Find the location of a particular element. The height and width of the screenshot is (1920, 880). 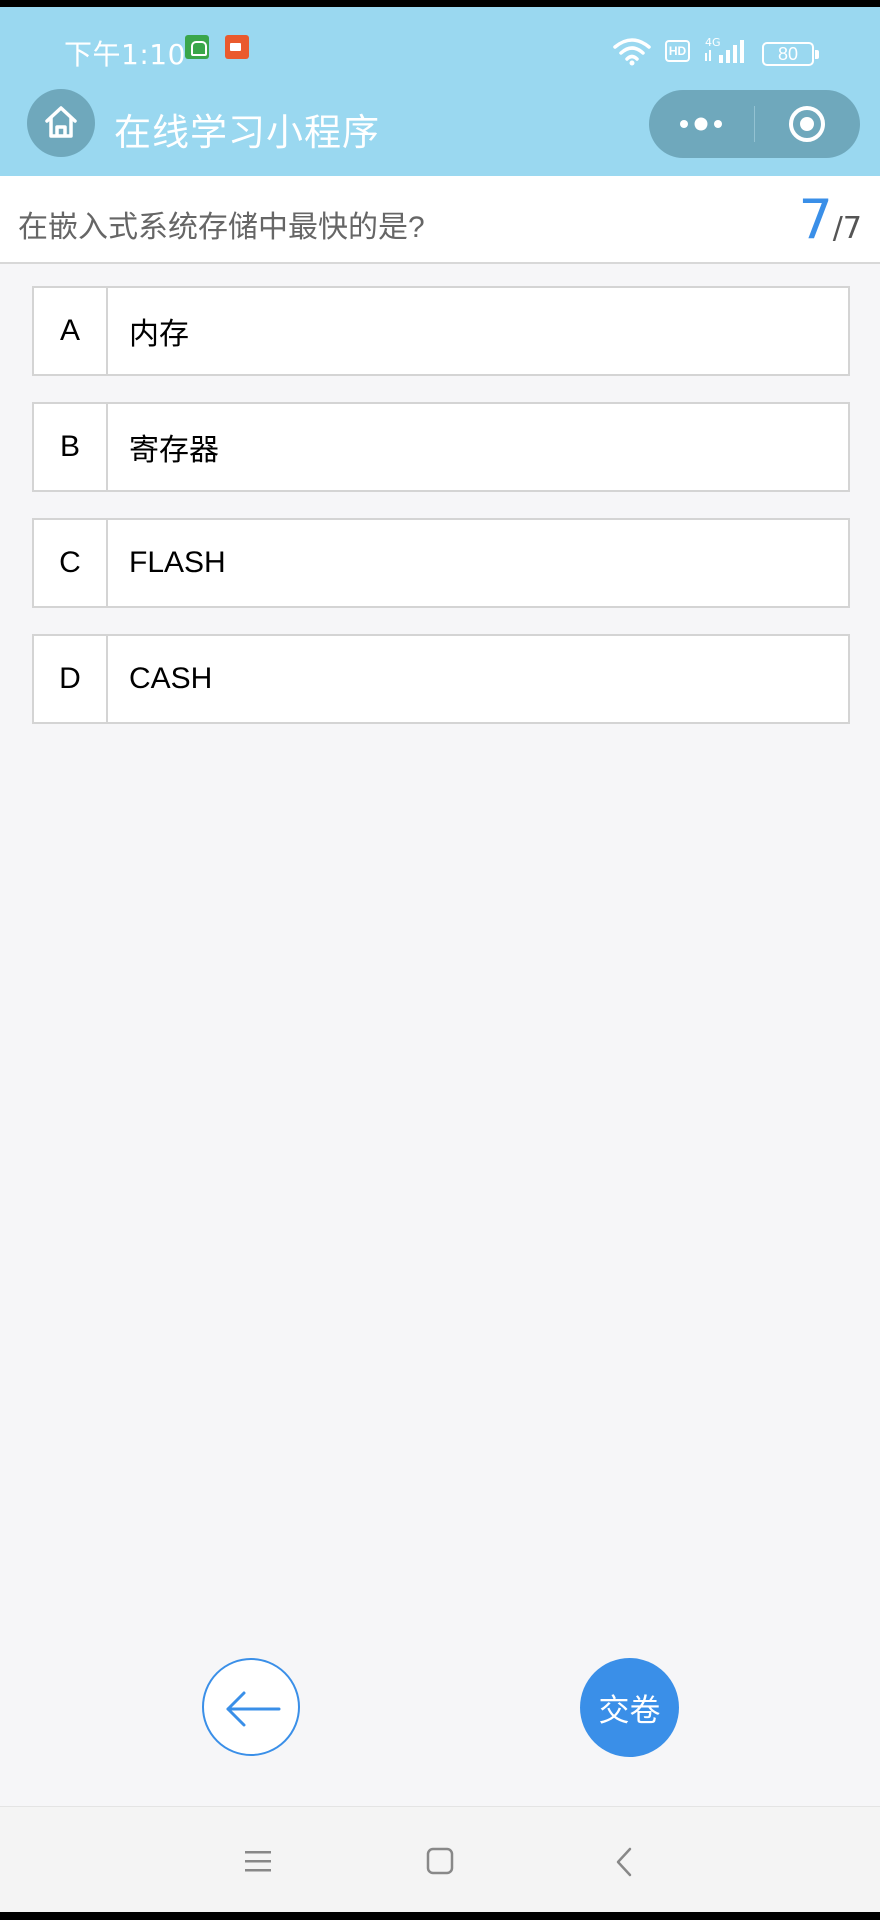

option-a: A 内存 is located at coordinates (441, 331).